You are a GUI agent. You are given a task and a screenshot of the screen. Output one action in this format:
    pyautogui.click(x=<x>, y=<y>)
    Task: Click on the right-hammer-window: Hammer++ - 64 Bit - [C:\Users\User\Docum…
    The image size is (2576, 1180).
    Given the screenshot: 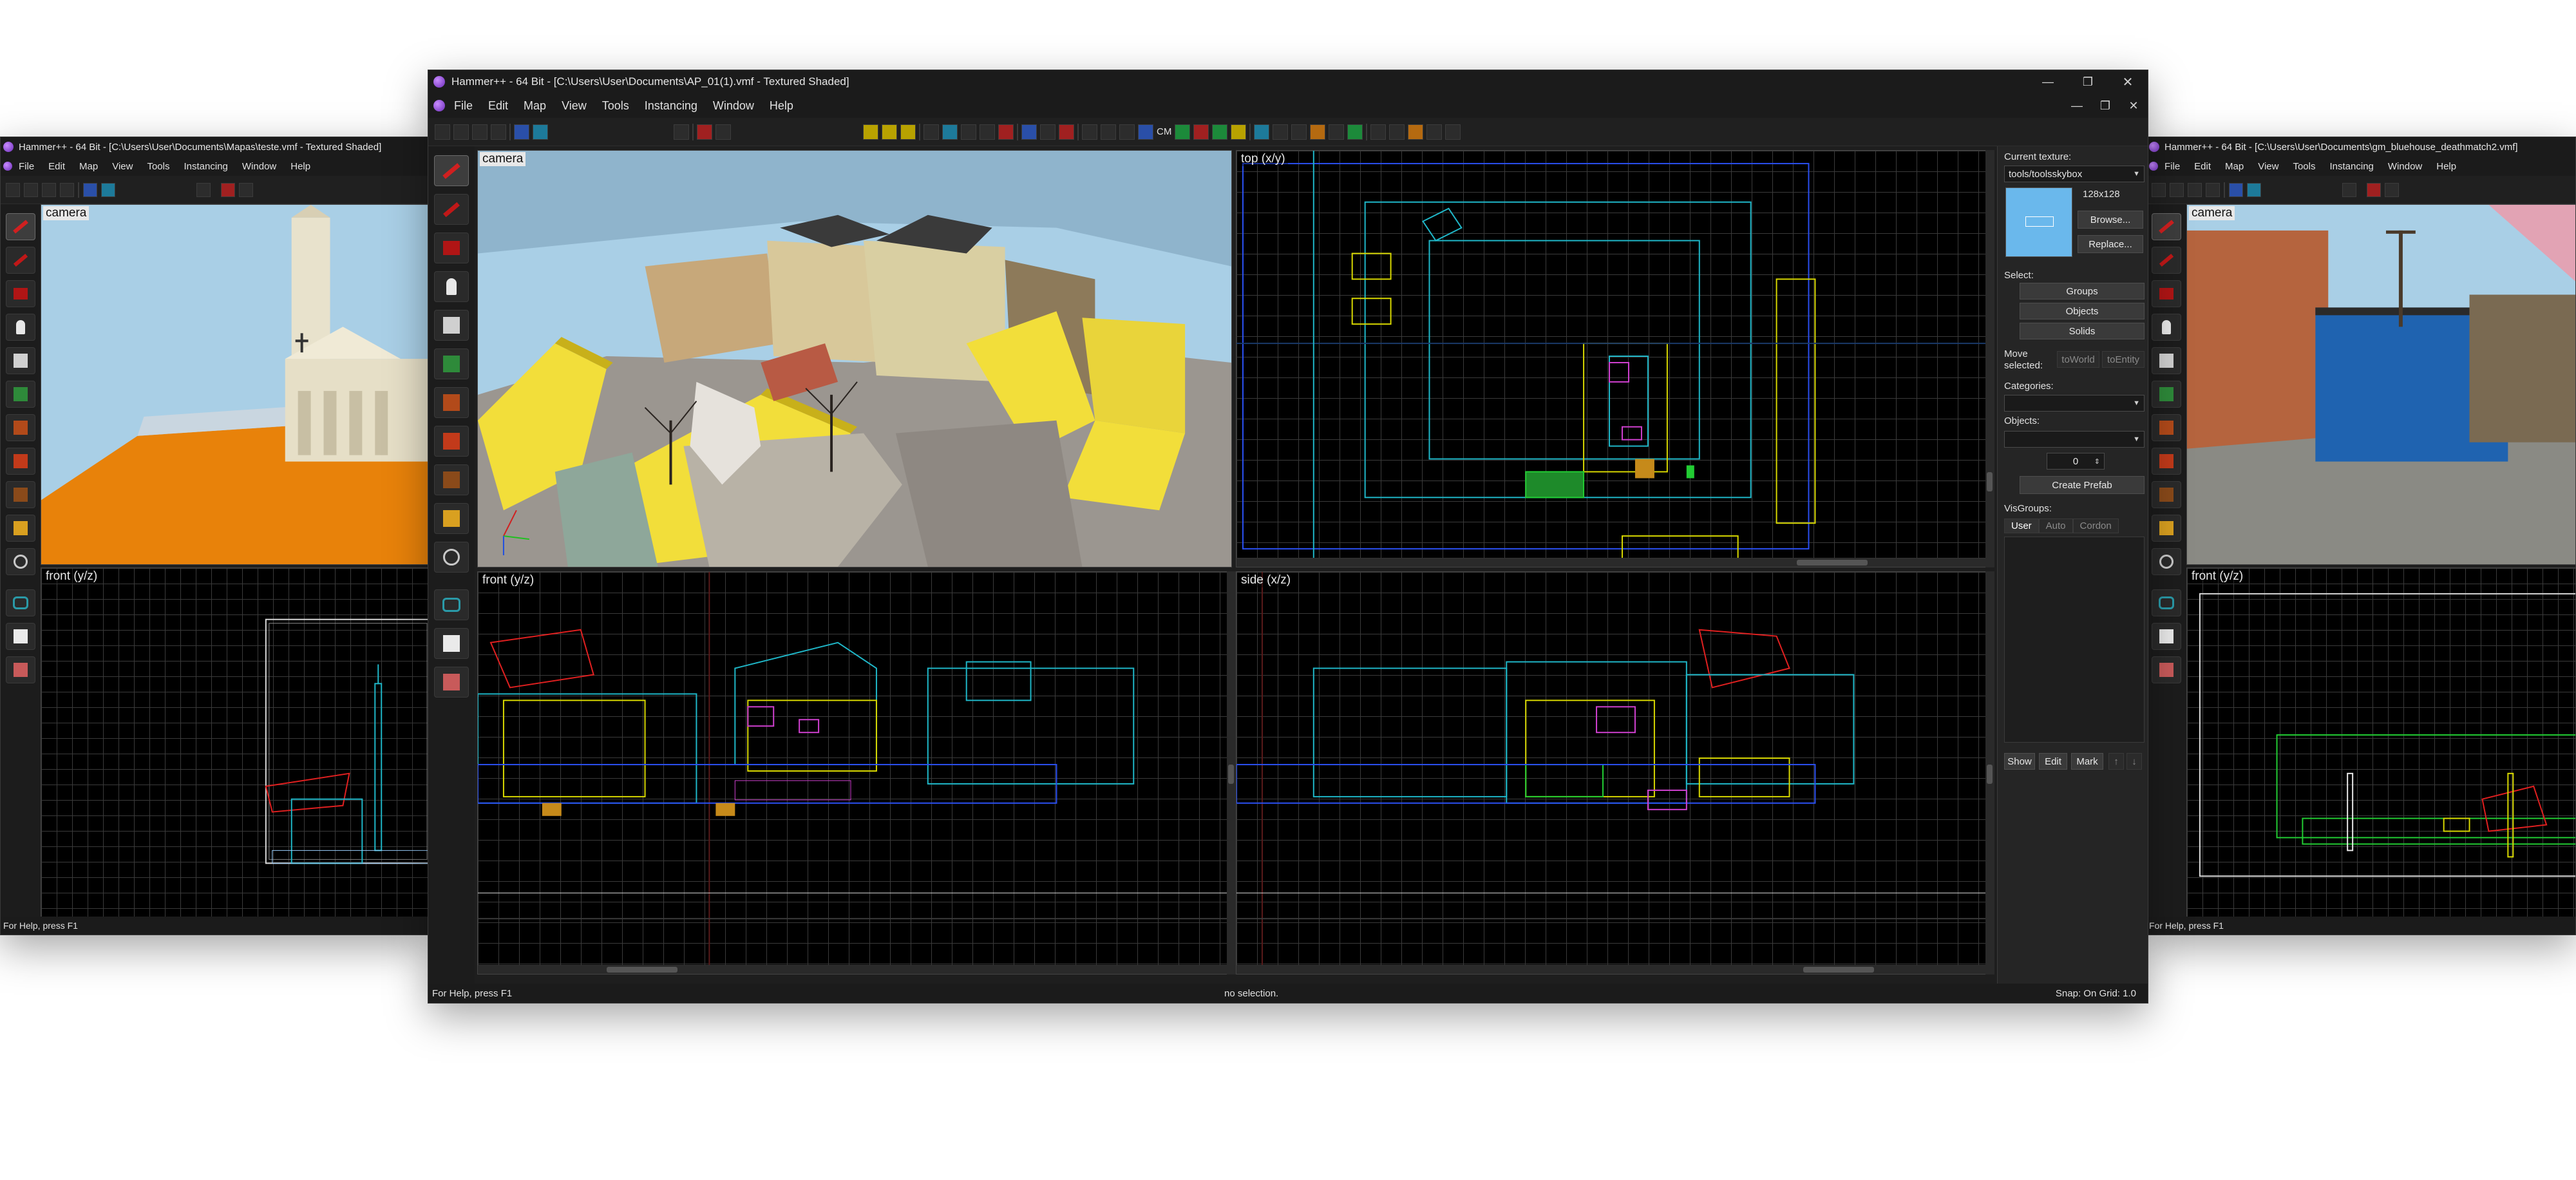 What is the action you would take?
    pyautogui.click(x=2361, y=536)
    